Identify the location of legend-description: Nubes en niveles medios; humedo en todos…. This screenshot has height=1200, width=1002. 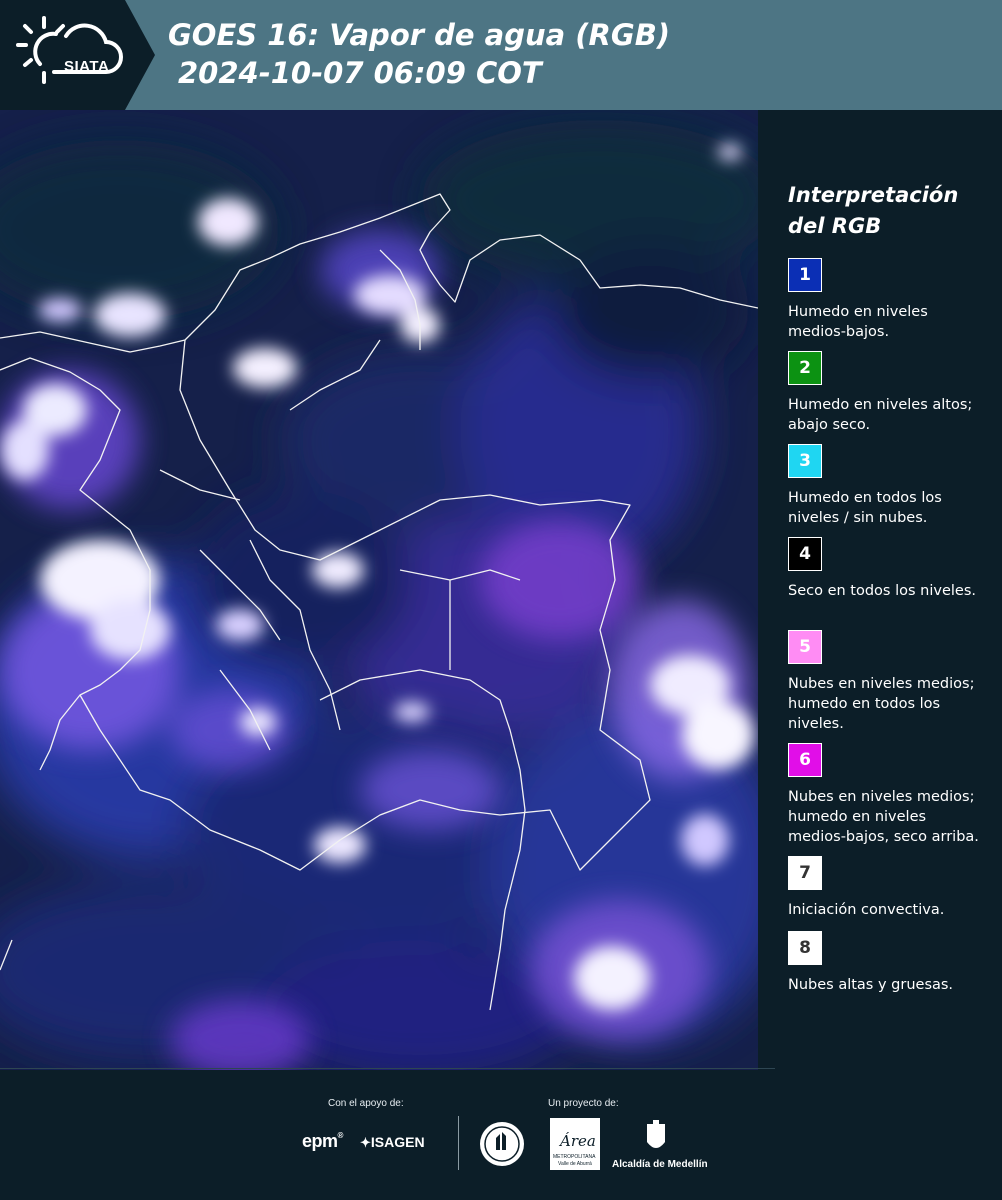
(881, 704).